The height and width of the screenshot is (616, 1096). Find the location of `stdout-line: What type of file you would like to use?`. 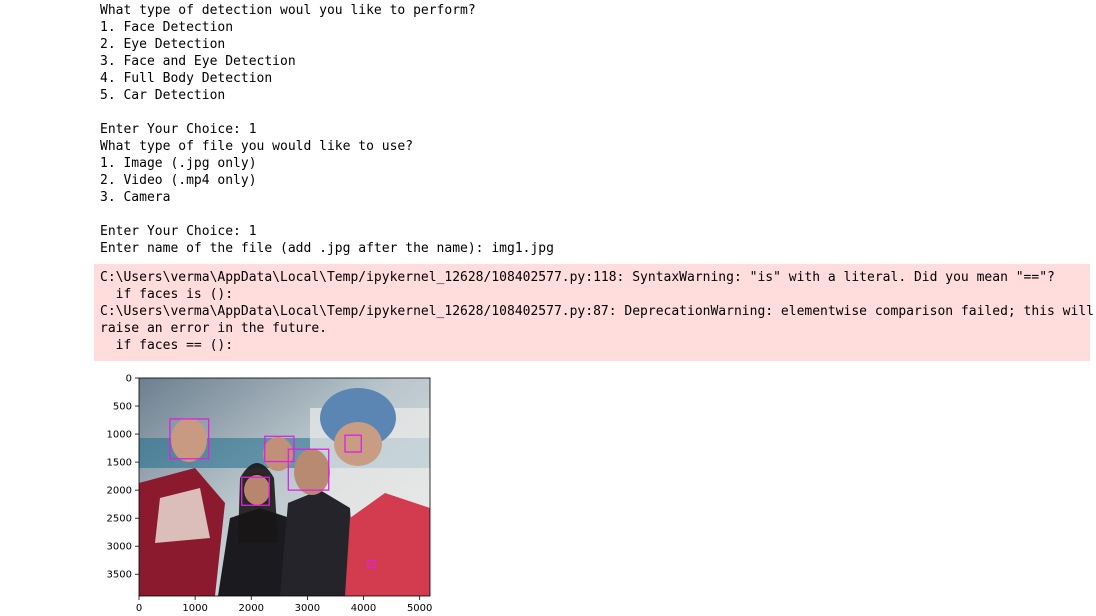

stdout-line: What type of file you would like to use? is located at coordinates (257, 146).